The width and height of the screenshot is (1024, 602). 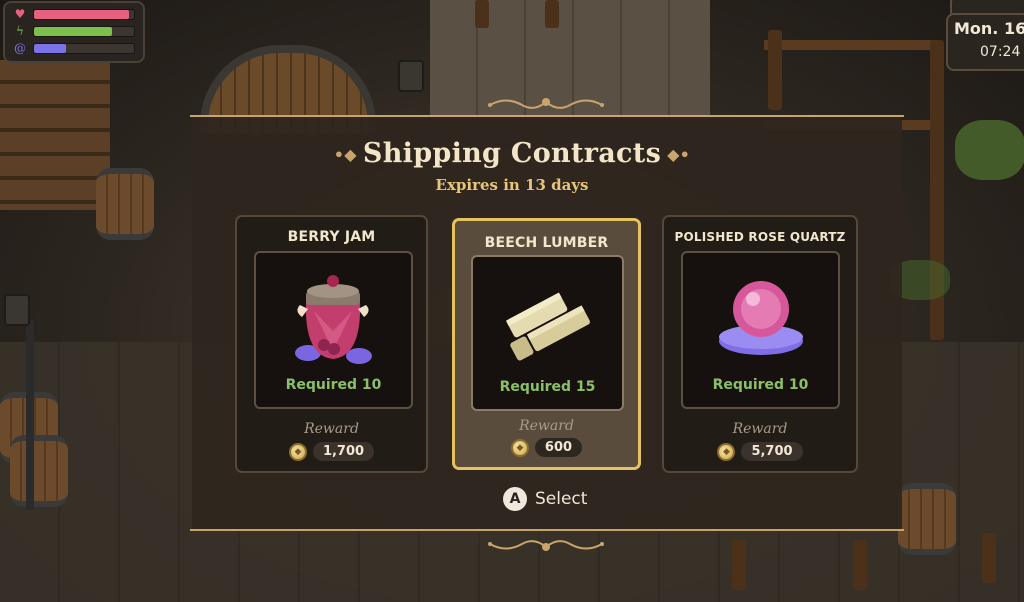 I want to click on stamina-row: ϟ, so click(x=74, y=31).